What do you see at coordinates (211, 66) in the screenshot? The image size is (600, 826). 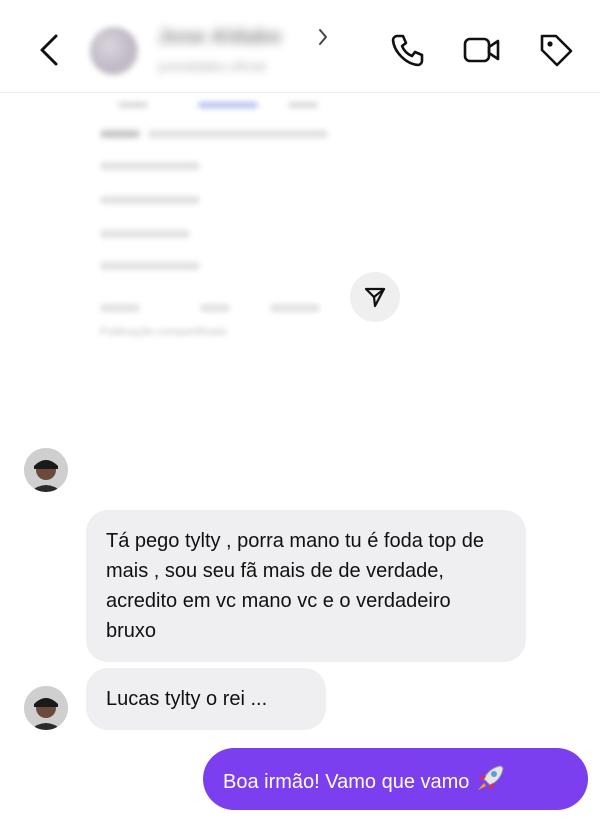 I see `contact-subtitle: josealdabo.oficial` at bounding box center [211, 66].